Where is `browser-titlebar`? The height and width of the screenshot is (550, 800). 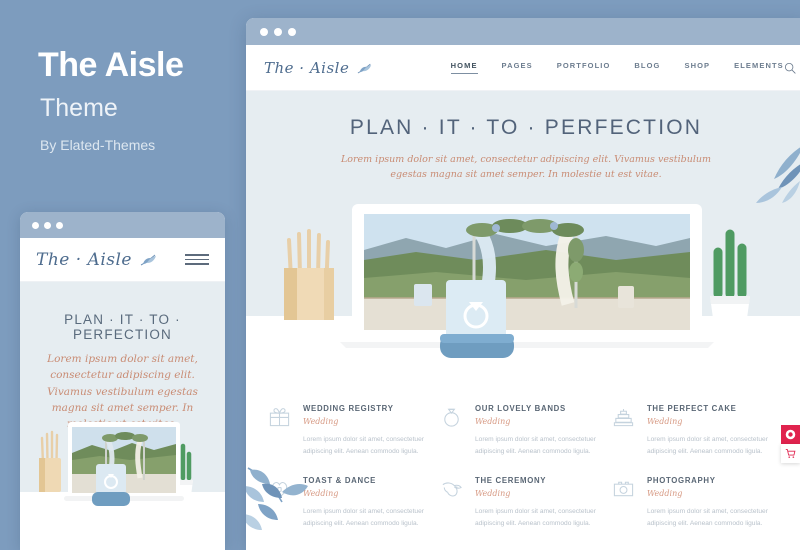
browser-titlebar is located at coordinates (523, 31).